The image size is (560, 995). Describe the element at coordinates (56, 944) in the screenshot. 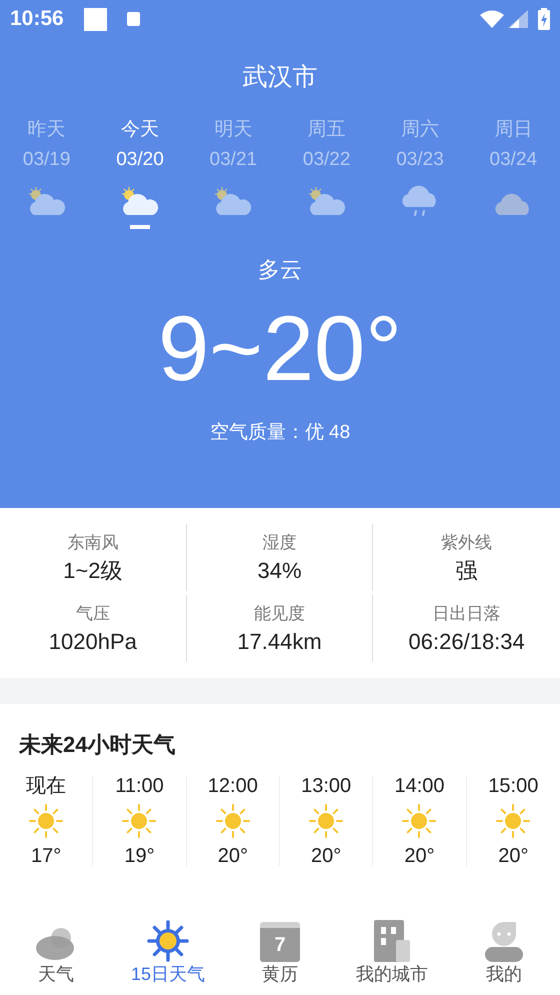

I see `cloud-icon` at that location.